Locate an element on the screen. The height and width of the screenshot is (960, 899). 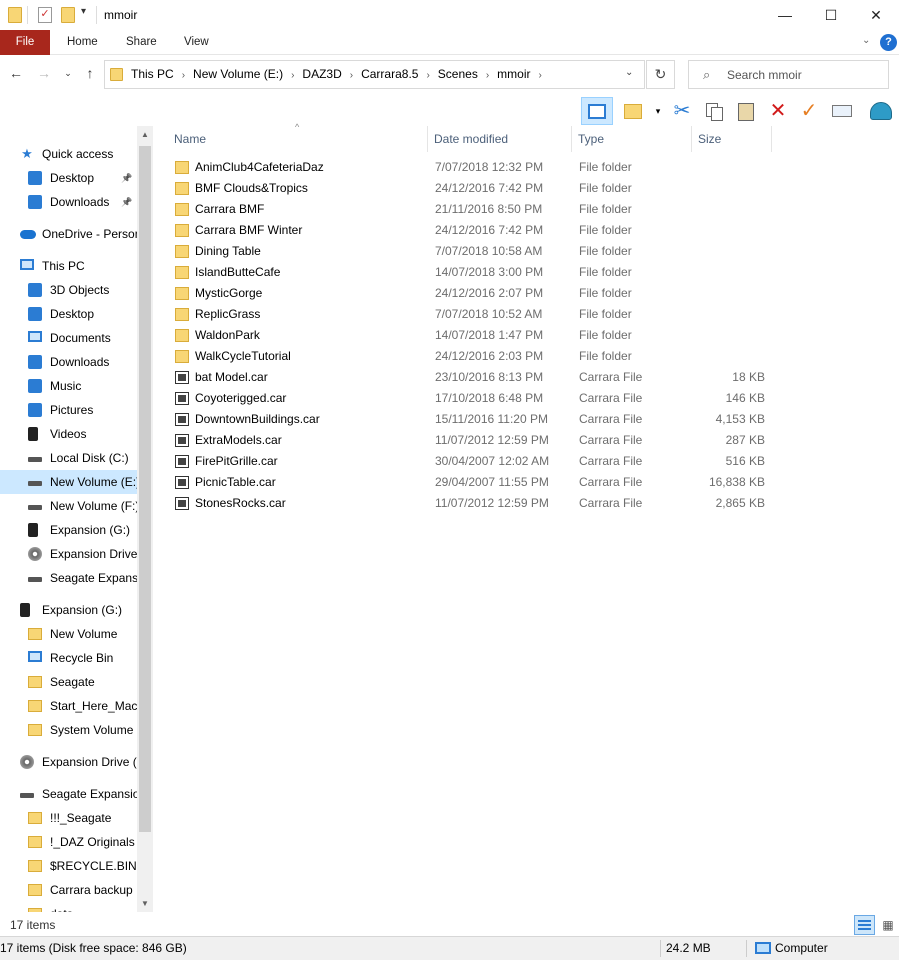
nav-item: Seagate Expansio is located at coordinates (68, 578).